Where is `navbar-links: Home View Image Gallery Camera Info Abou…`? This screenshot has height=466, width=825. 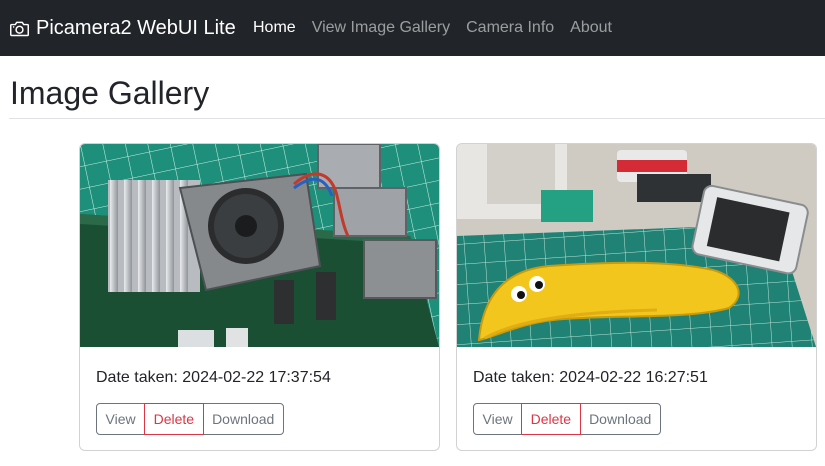 navbar-links: Home View Image Gallery Camera Info Abou… is located at coordinates (440, 28).